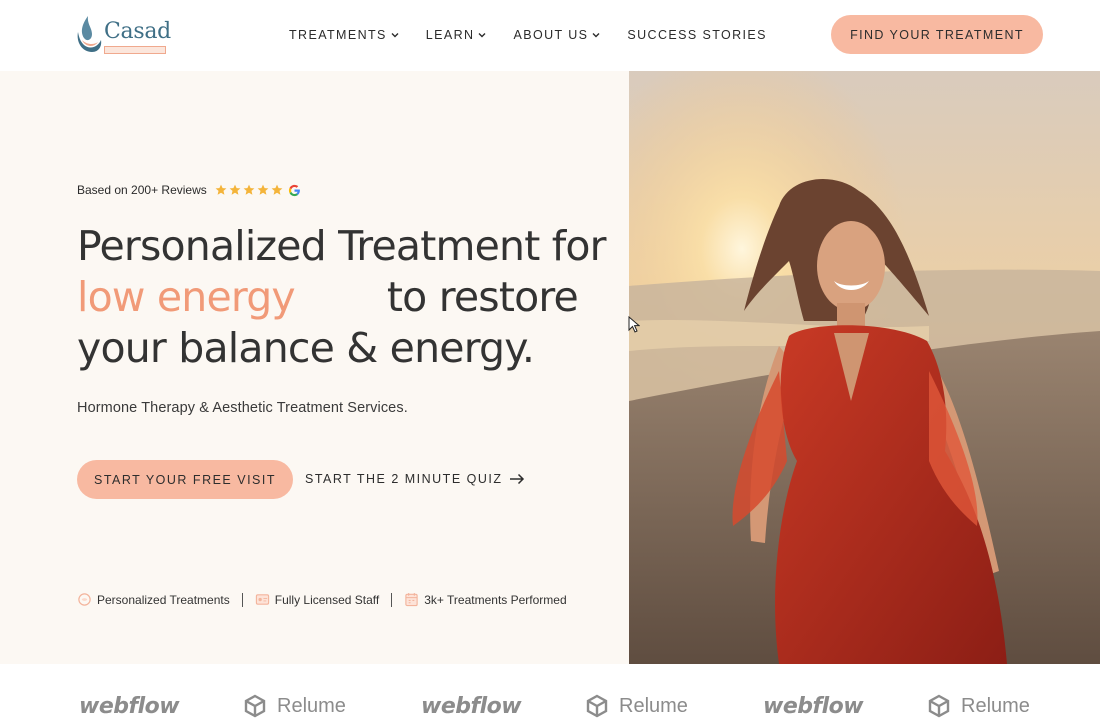  I want to click on rating-stars, so click(249, 190).